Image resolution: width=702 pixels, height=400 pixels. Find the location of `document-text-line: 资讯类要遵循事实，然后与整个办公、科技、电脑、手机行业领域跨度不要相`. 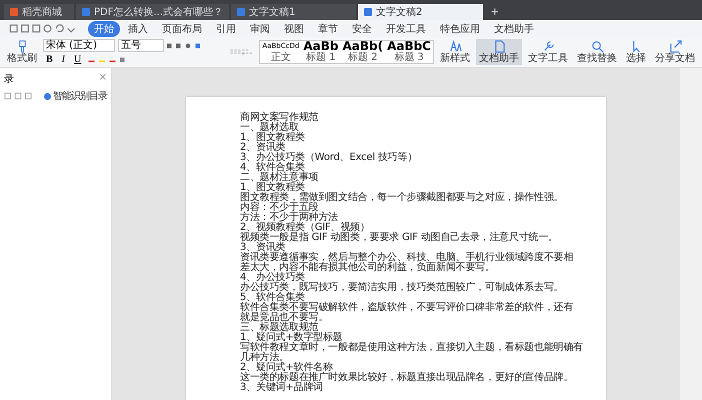

document-text-line: 资讯类要遵循事实，然后与整个办公、科技、电脑、手机行业领域跨度不要相 is located at coordinates (407, 258).